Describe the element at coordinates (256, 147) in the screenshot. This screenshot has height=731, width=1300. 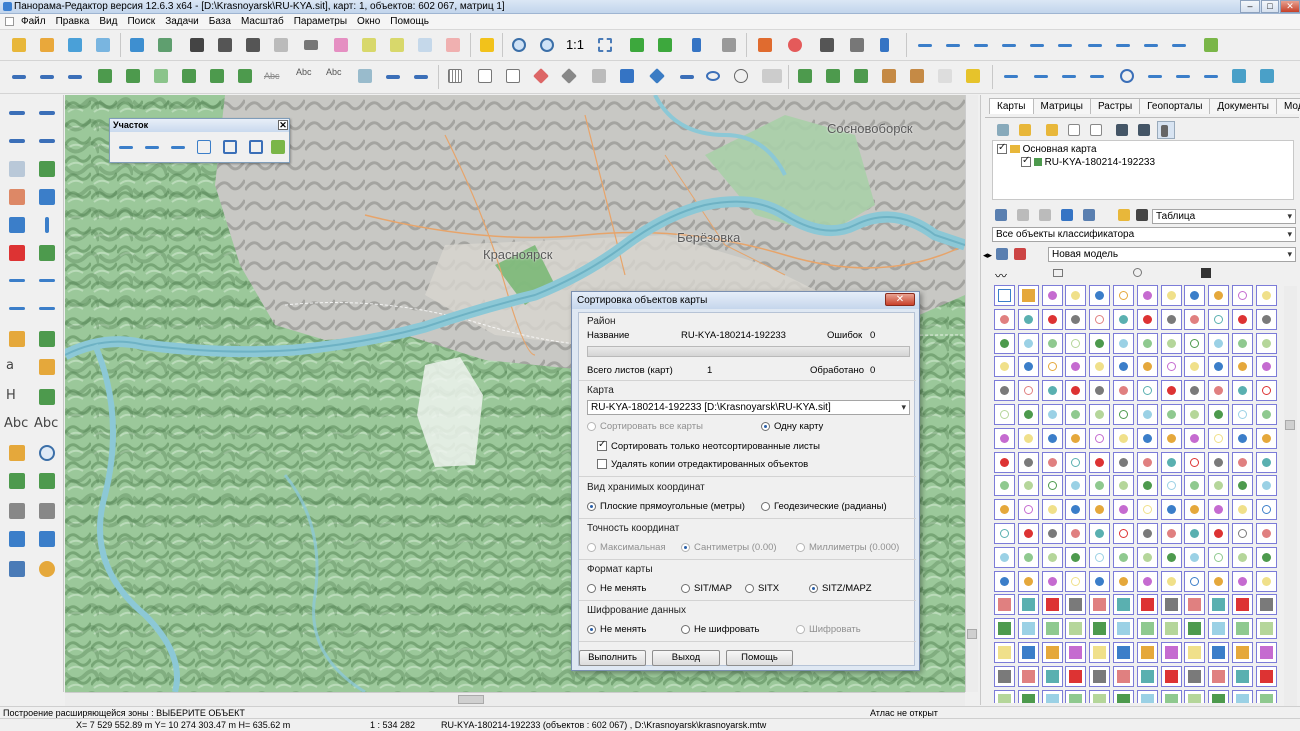
I see `section-box-2-icon` at that location.